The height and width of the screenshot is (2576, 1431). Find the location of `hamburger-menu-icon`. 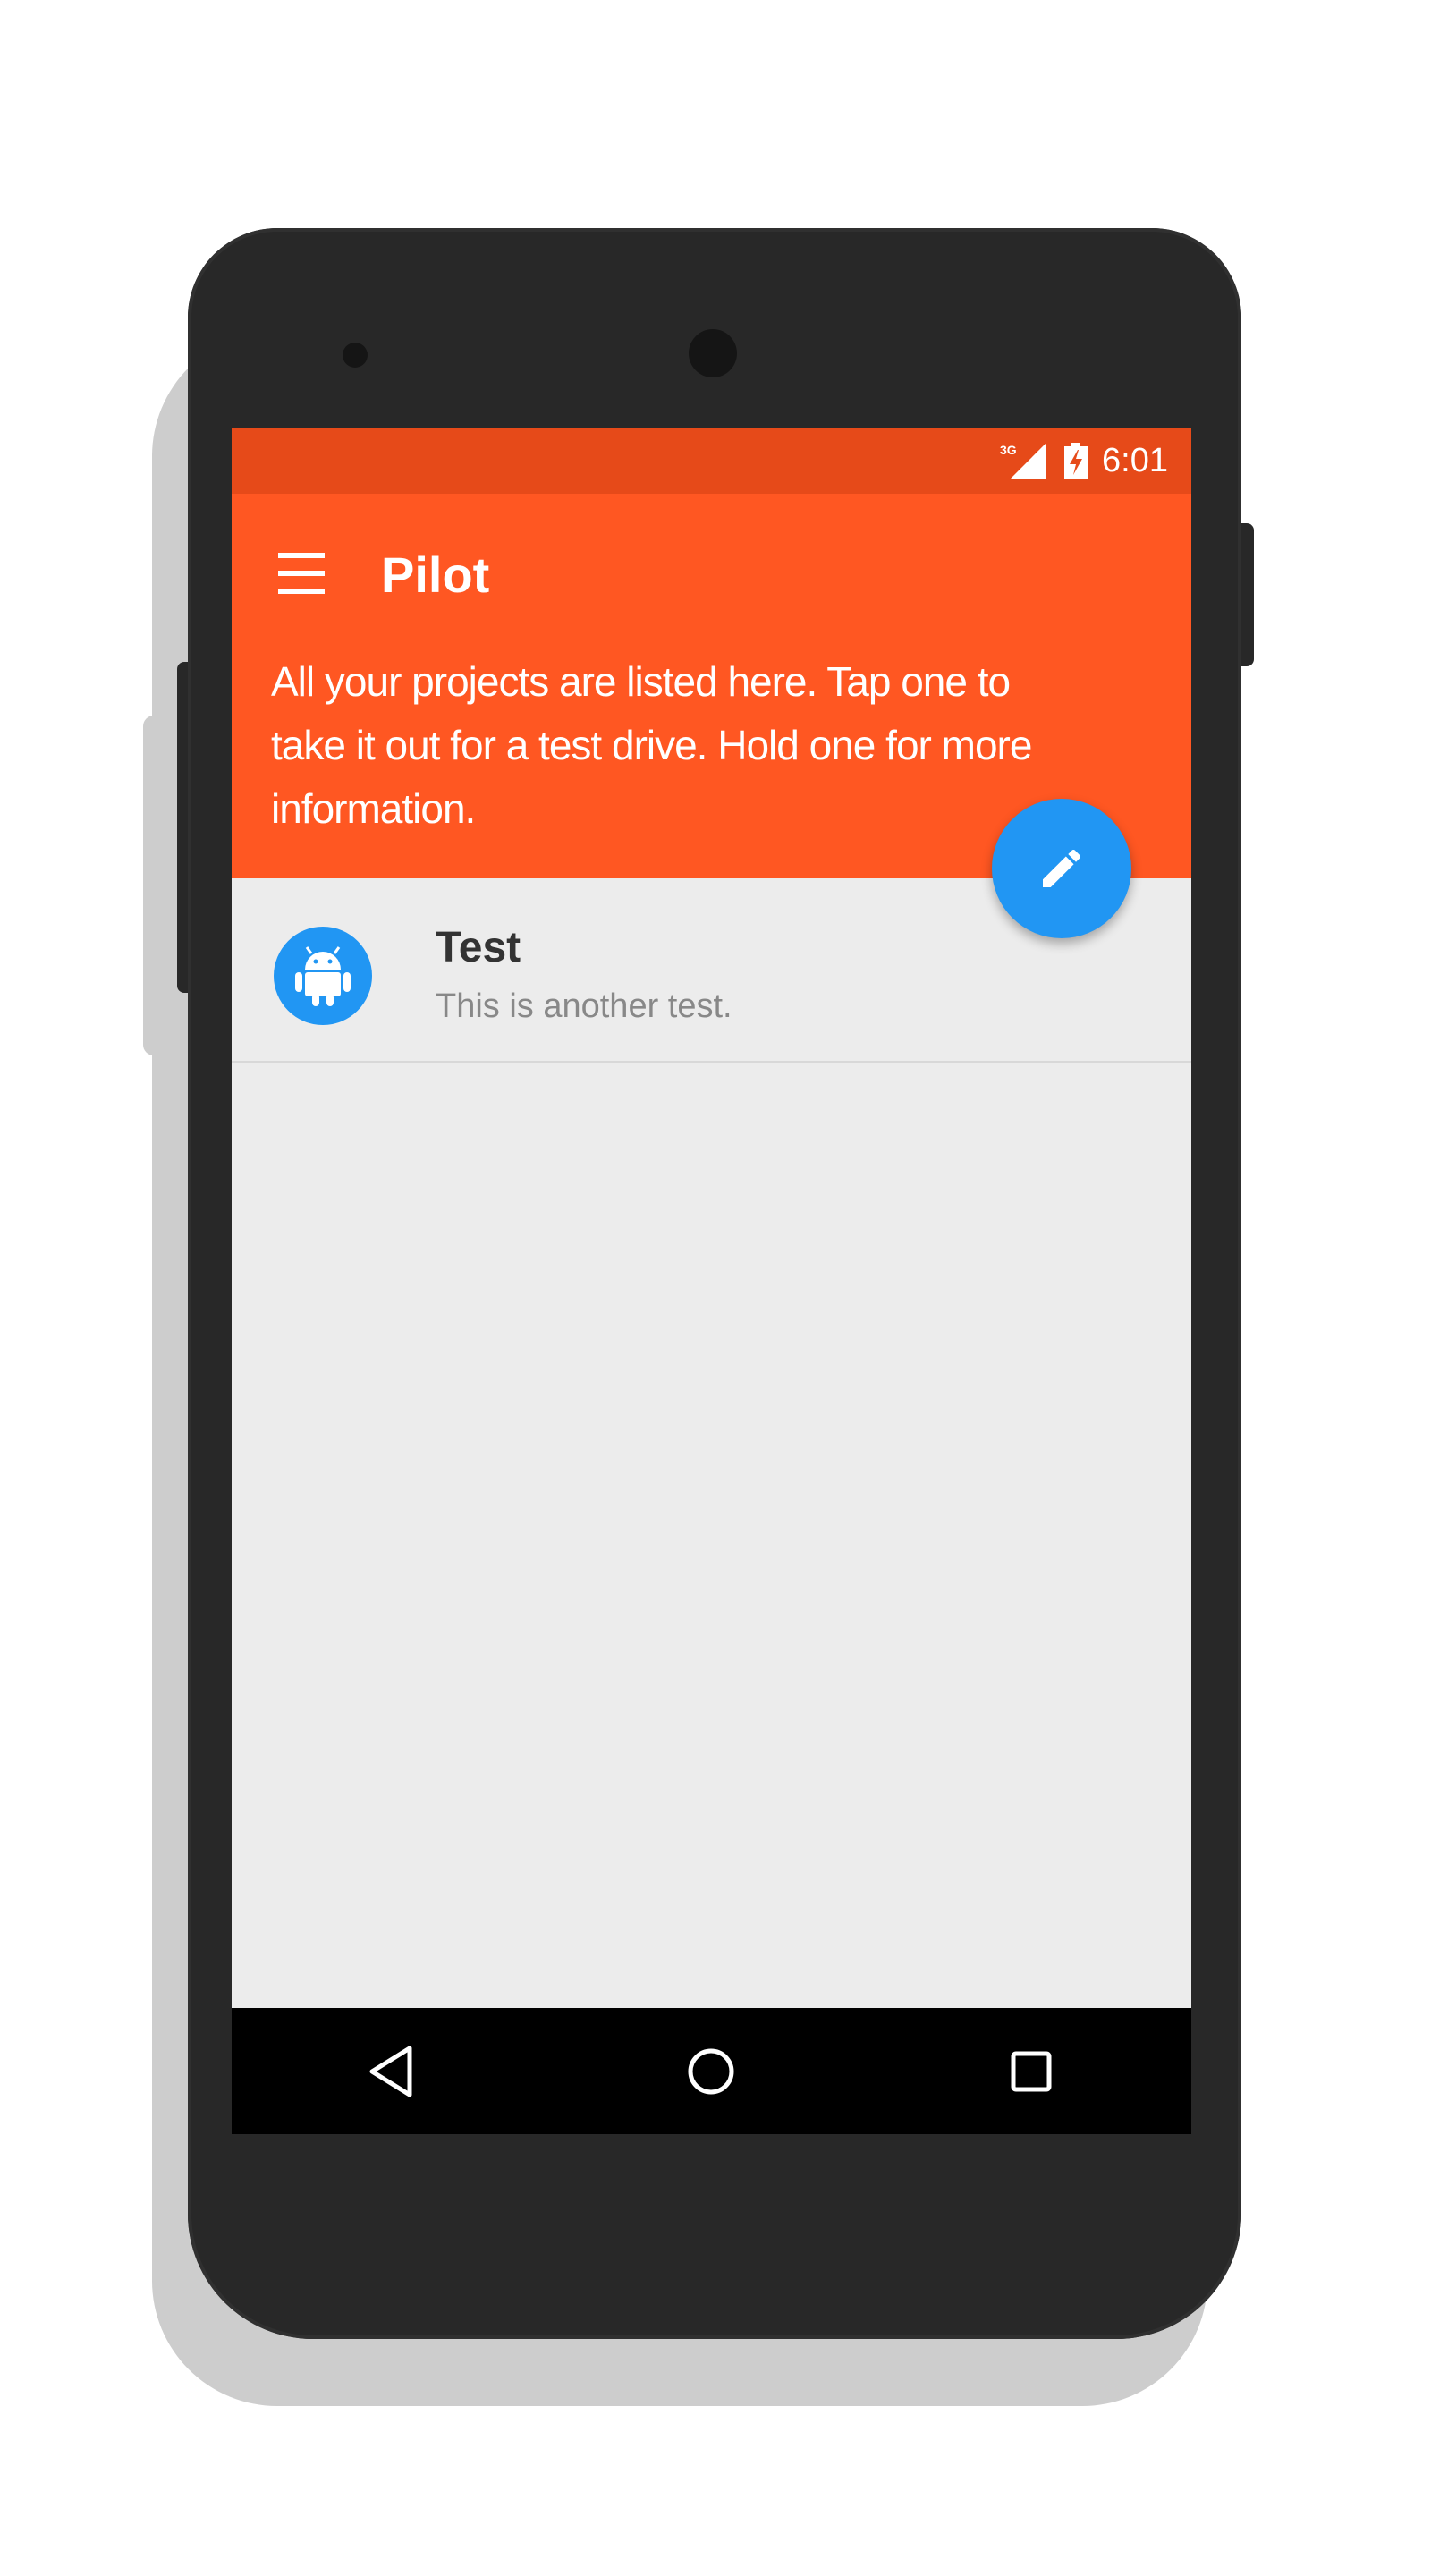

hamburger-menu-icon is located at coordinates (304, 573).